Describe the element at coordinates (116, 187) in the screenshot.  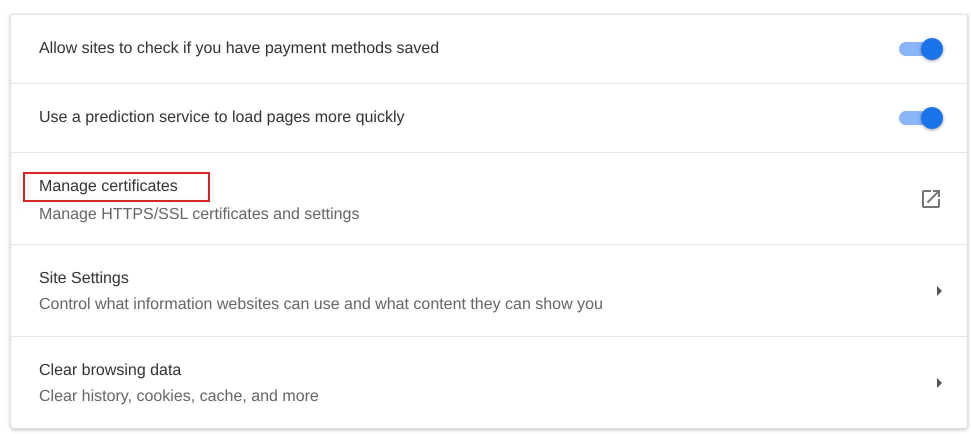
I see `setting-title: Manage certificates` at that location.